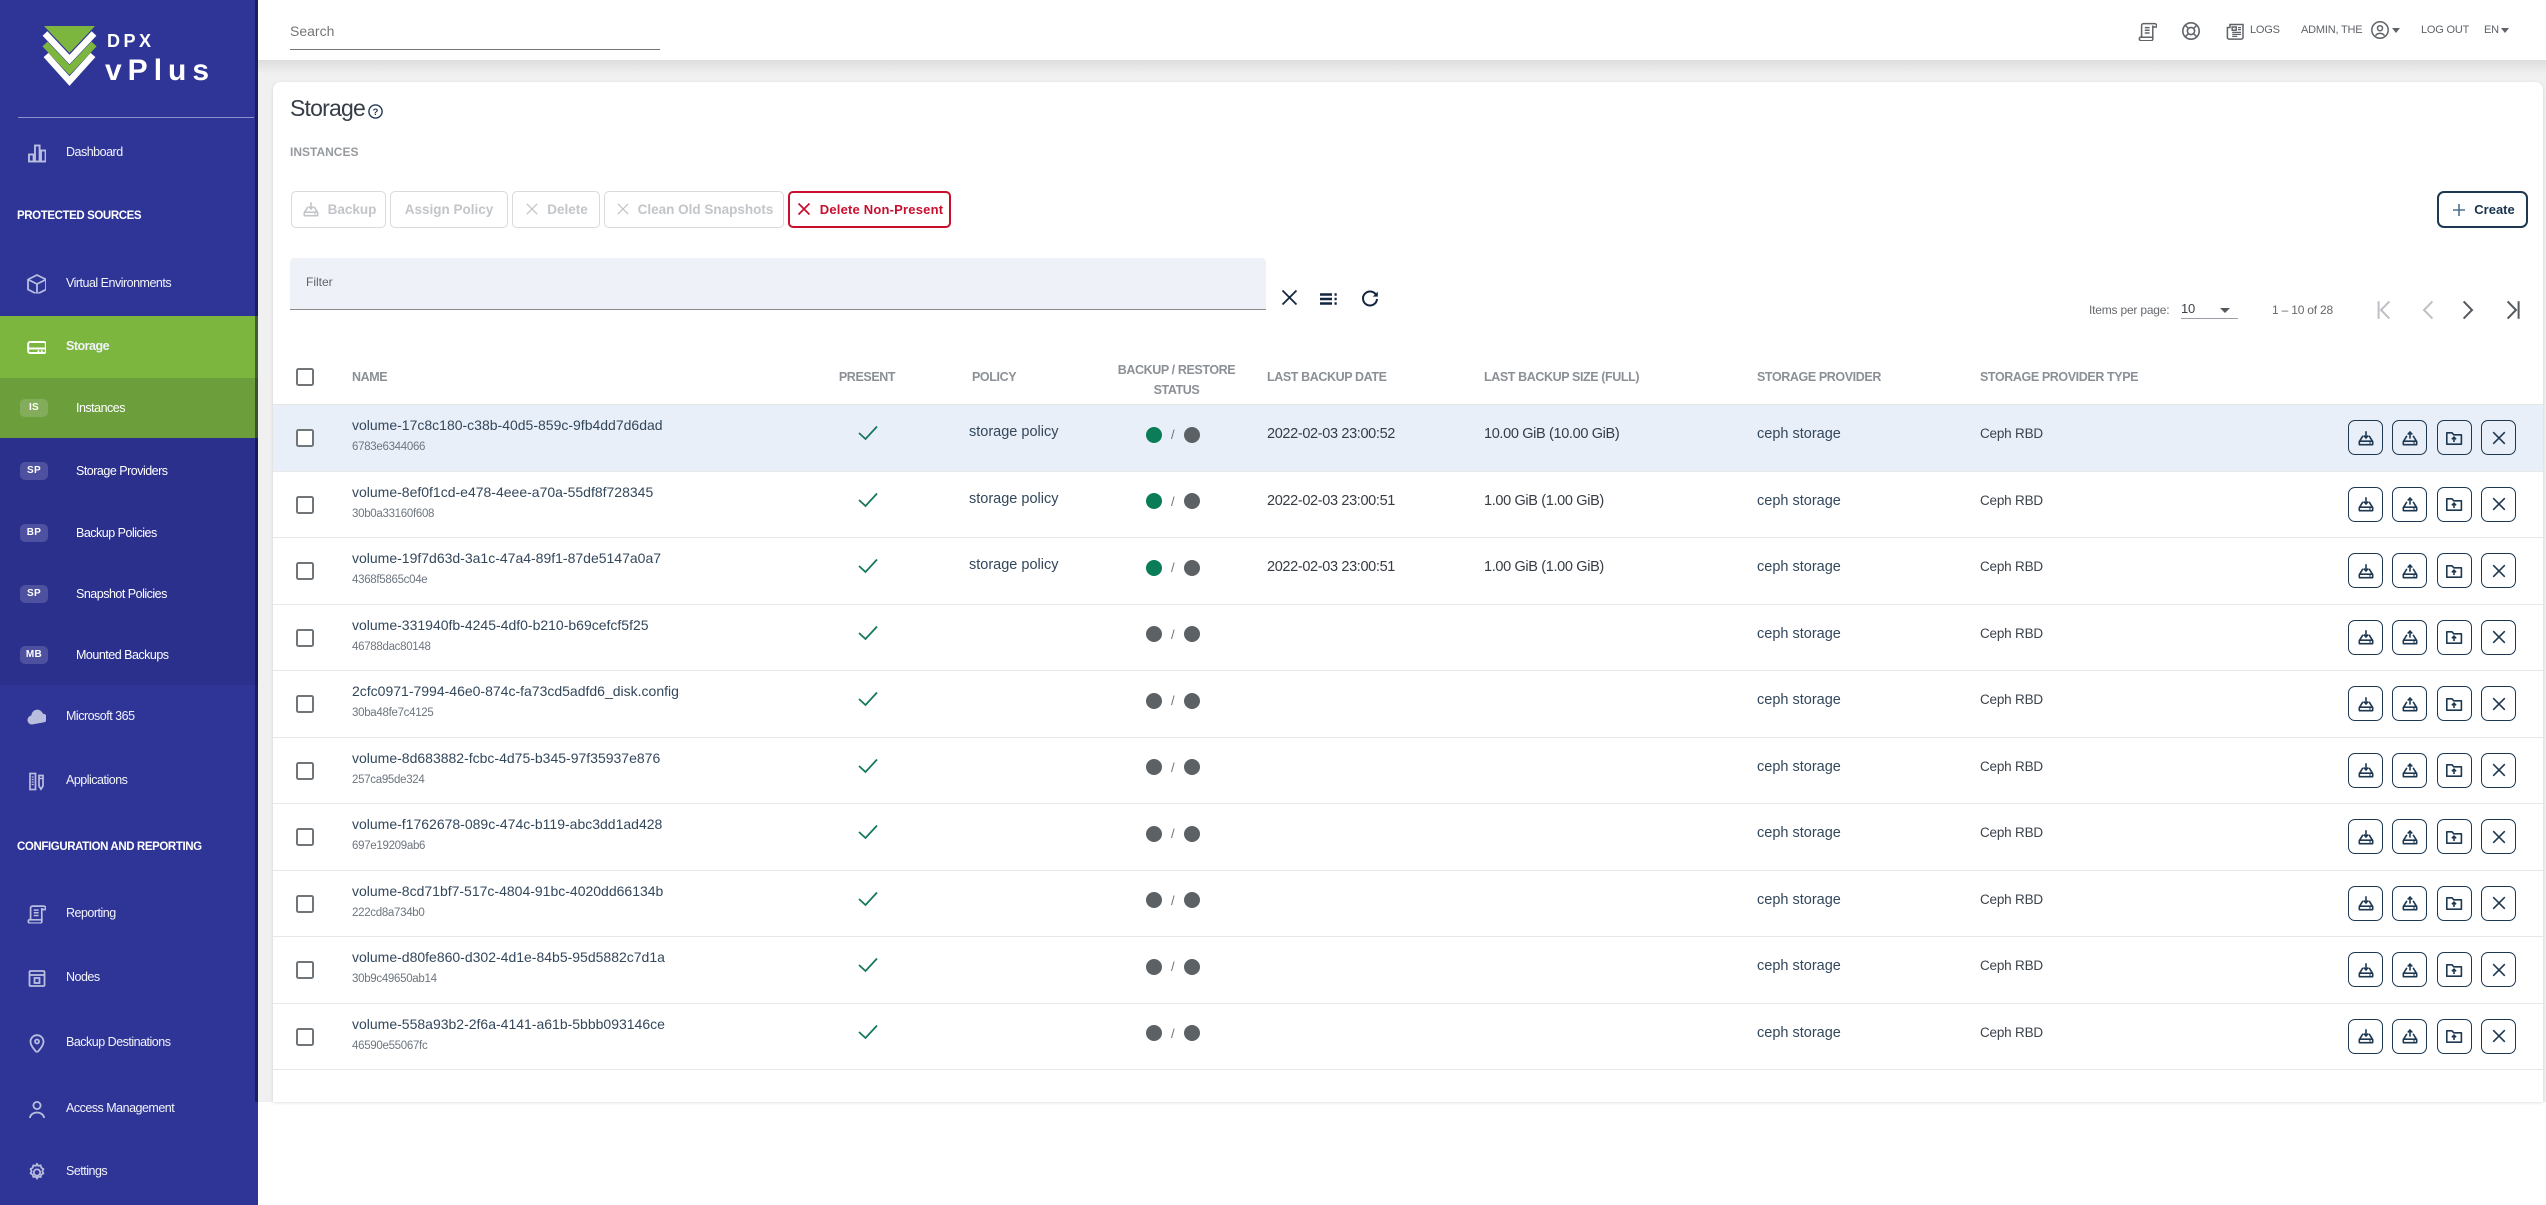 This screenshot has height=1205, width=2546. I want to click on svg-text: DPX, so click(131, 41).